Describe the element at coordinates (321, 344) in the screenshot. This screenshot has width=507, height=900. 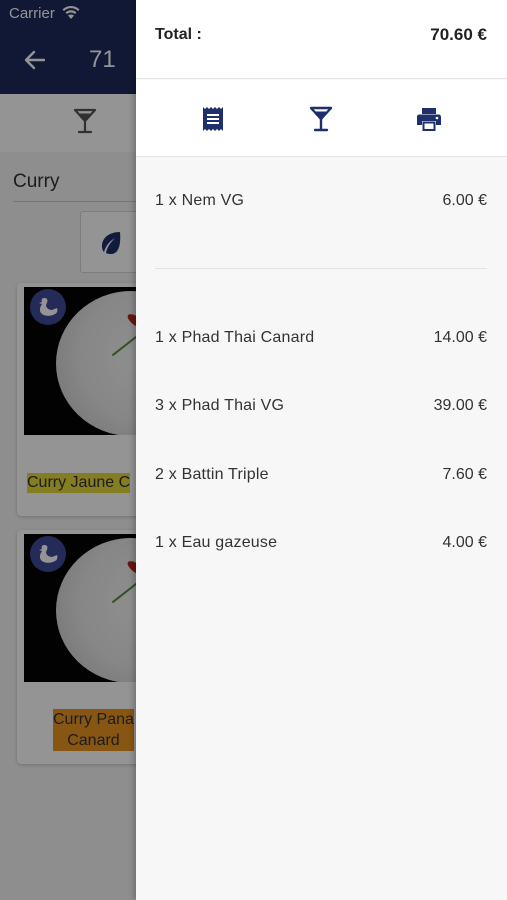
I see `order-item: 1 x Phad Thai Canard 14.00 €` at that location.